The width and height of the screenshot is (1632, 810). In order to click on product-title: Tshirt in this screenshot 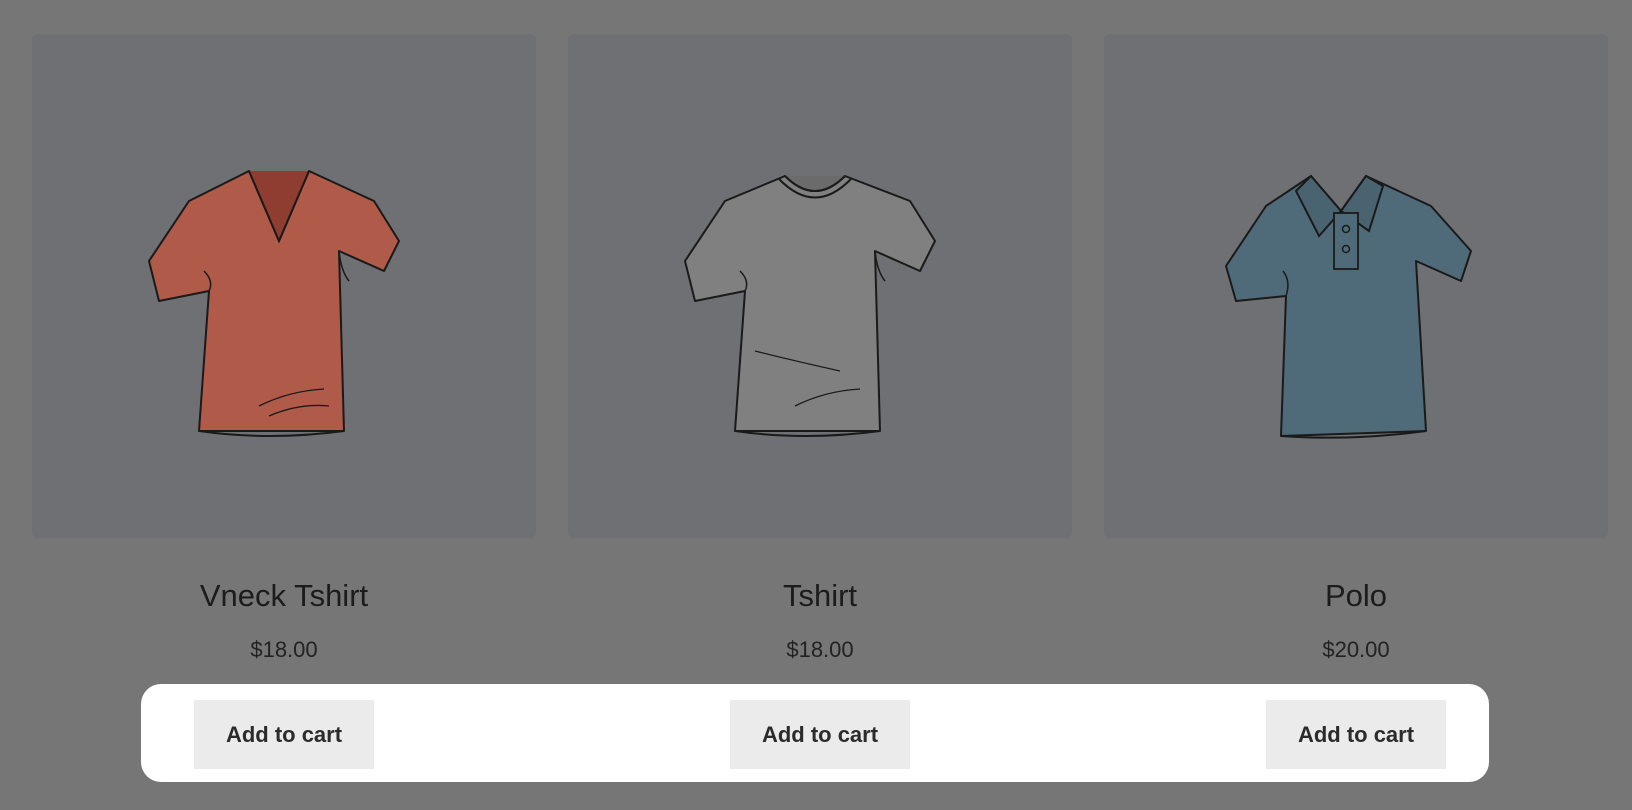, I will do `click(820, 595)`.